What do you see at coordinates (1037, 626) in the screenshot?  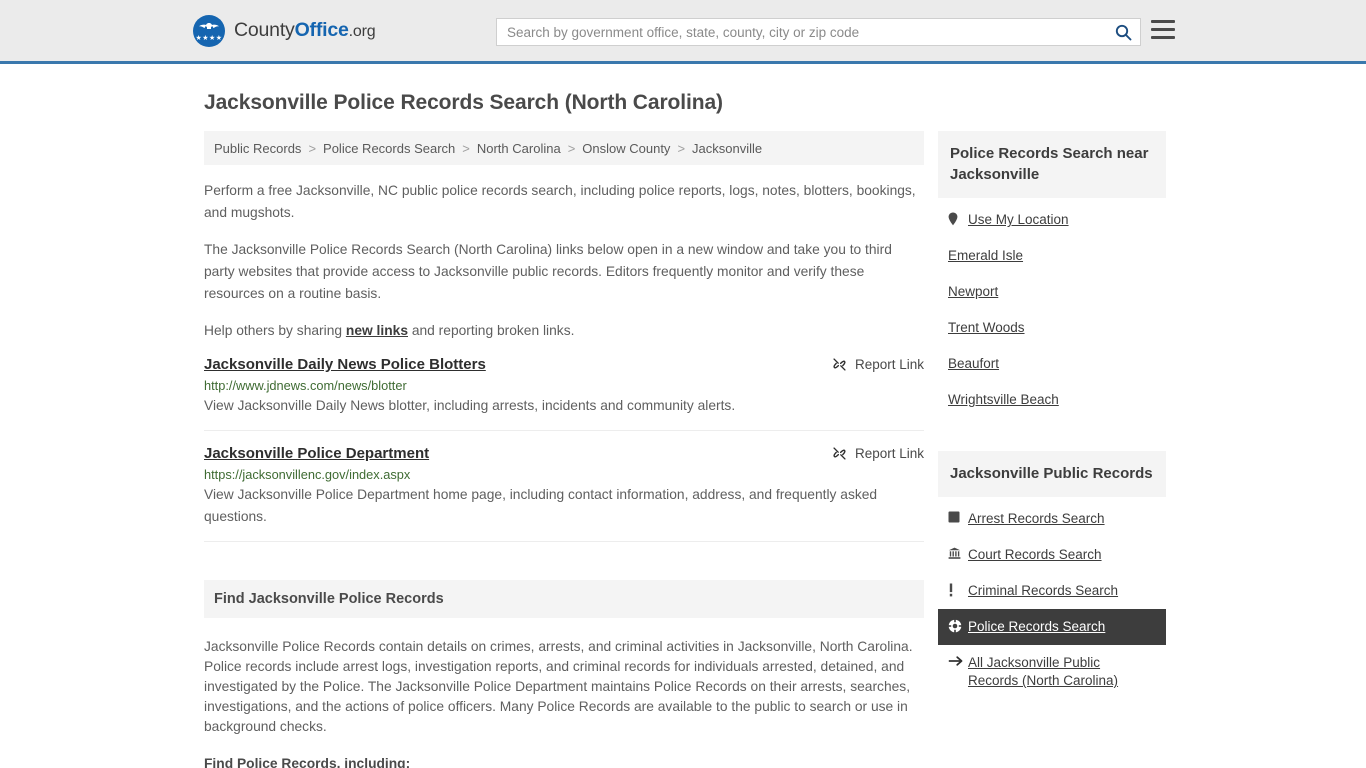 I see `sidebar-item-label: Police Records Search` at bounding box center [1037, 626].